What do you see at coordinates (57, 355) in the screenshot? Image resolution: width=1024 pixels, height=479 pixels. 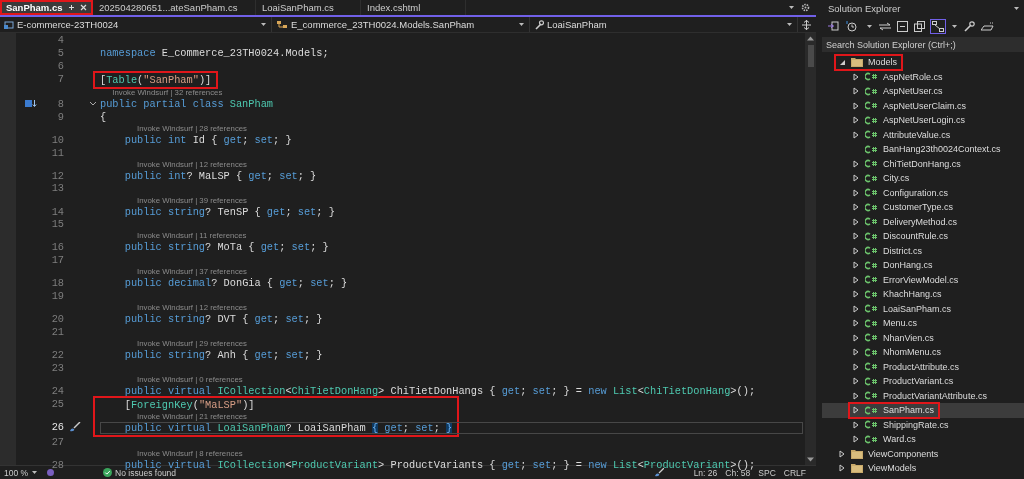 I see `line-number: 22` at bounding box center [57, 355].